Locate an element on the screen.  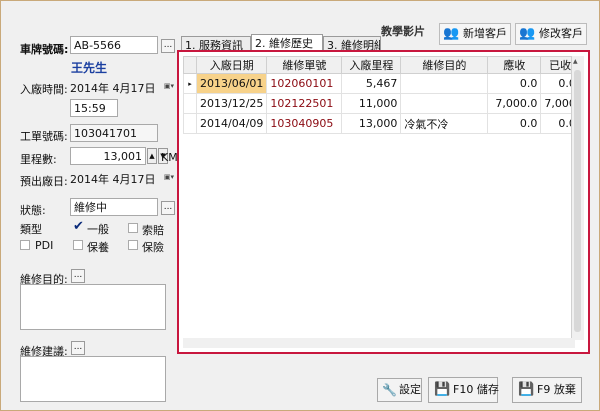
table-header-row: 入廠日期 維修單號 入廠里程 維修目的 應收 已收 is located at coordinates (381, 65).